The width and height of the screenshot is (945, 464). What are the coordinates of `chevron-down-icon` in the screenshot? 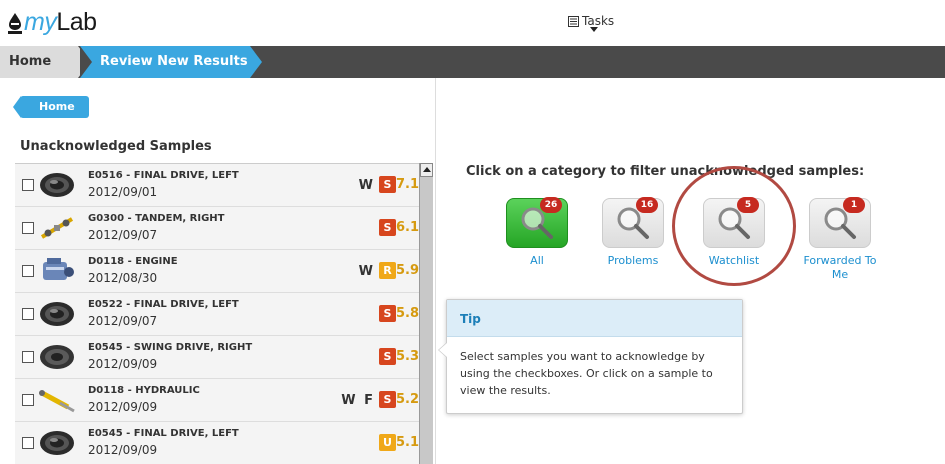 It's located at (594, 29).